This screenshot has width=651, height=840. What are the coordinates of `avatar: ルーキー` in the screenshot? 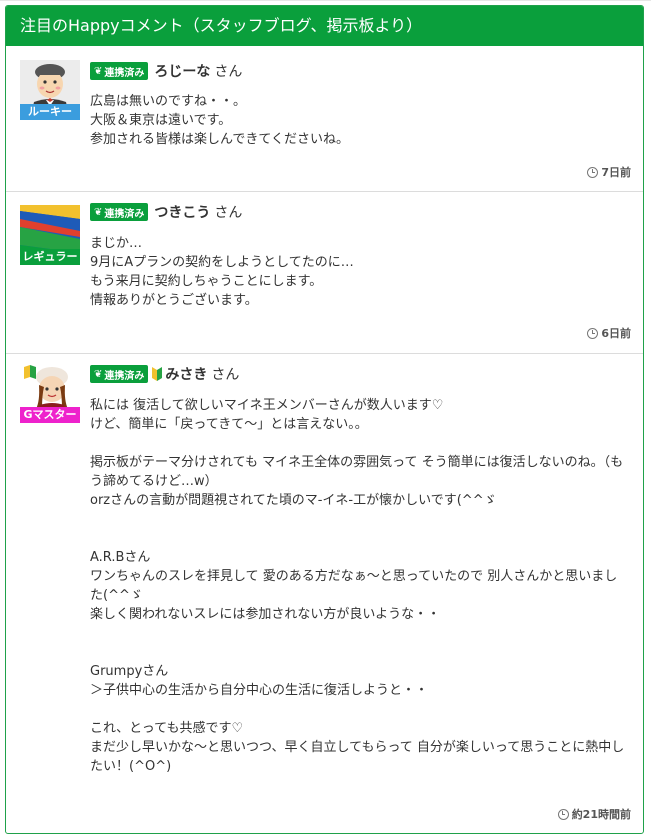 It's located at (50, 90).